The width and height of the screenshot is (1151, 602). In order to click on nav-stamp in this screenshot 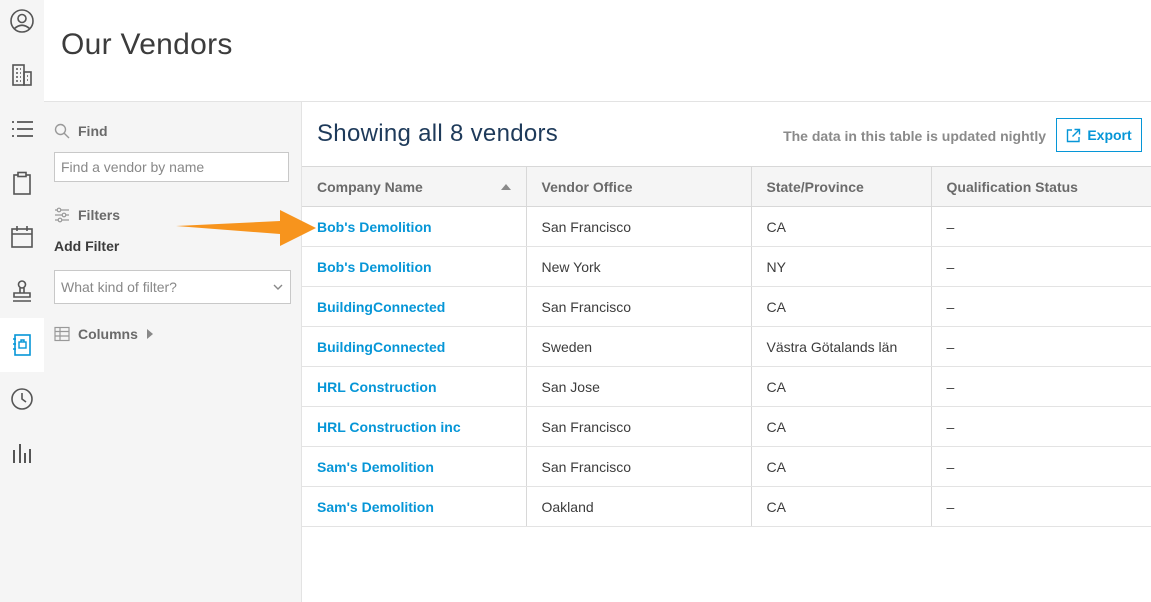, I will do `click(22, 291)`.